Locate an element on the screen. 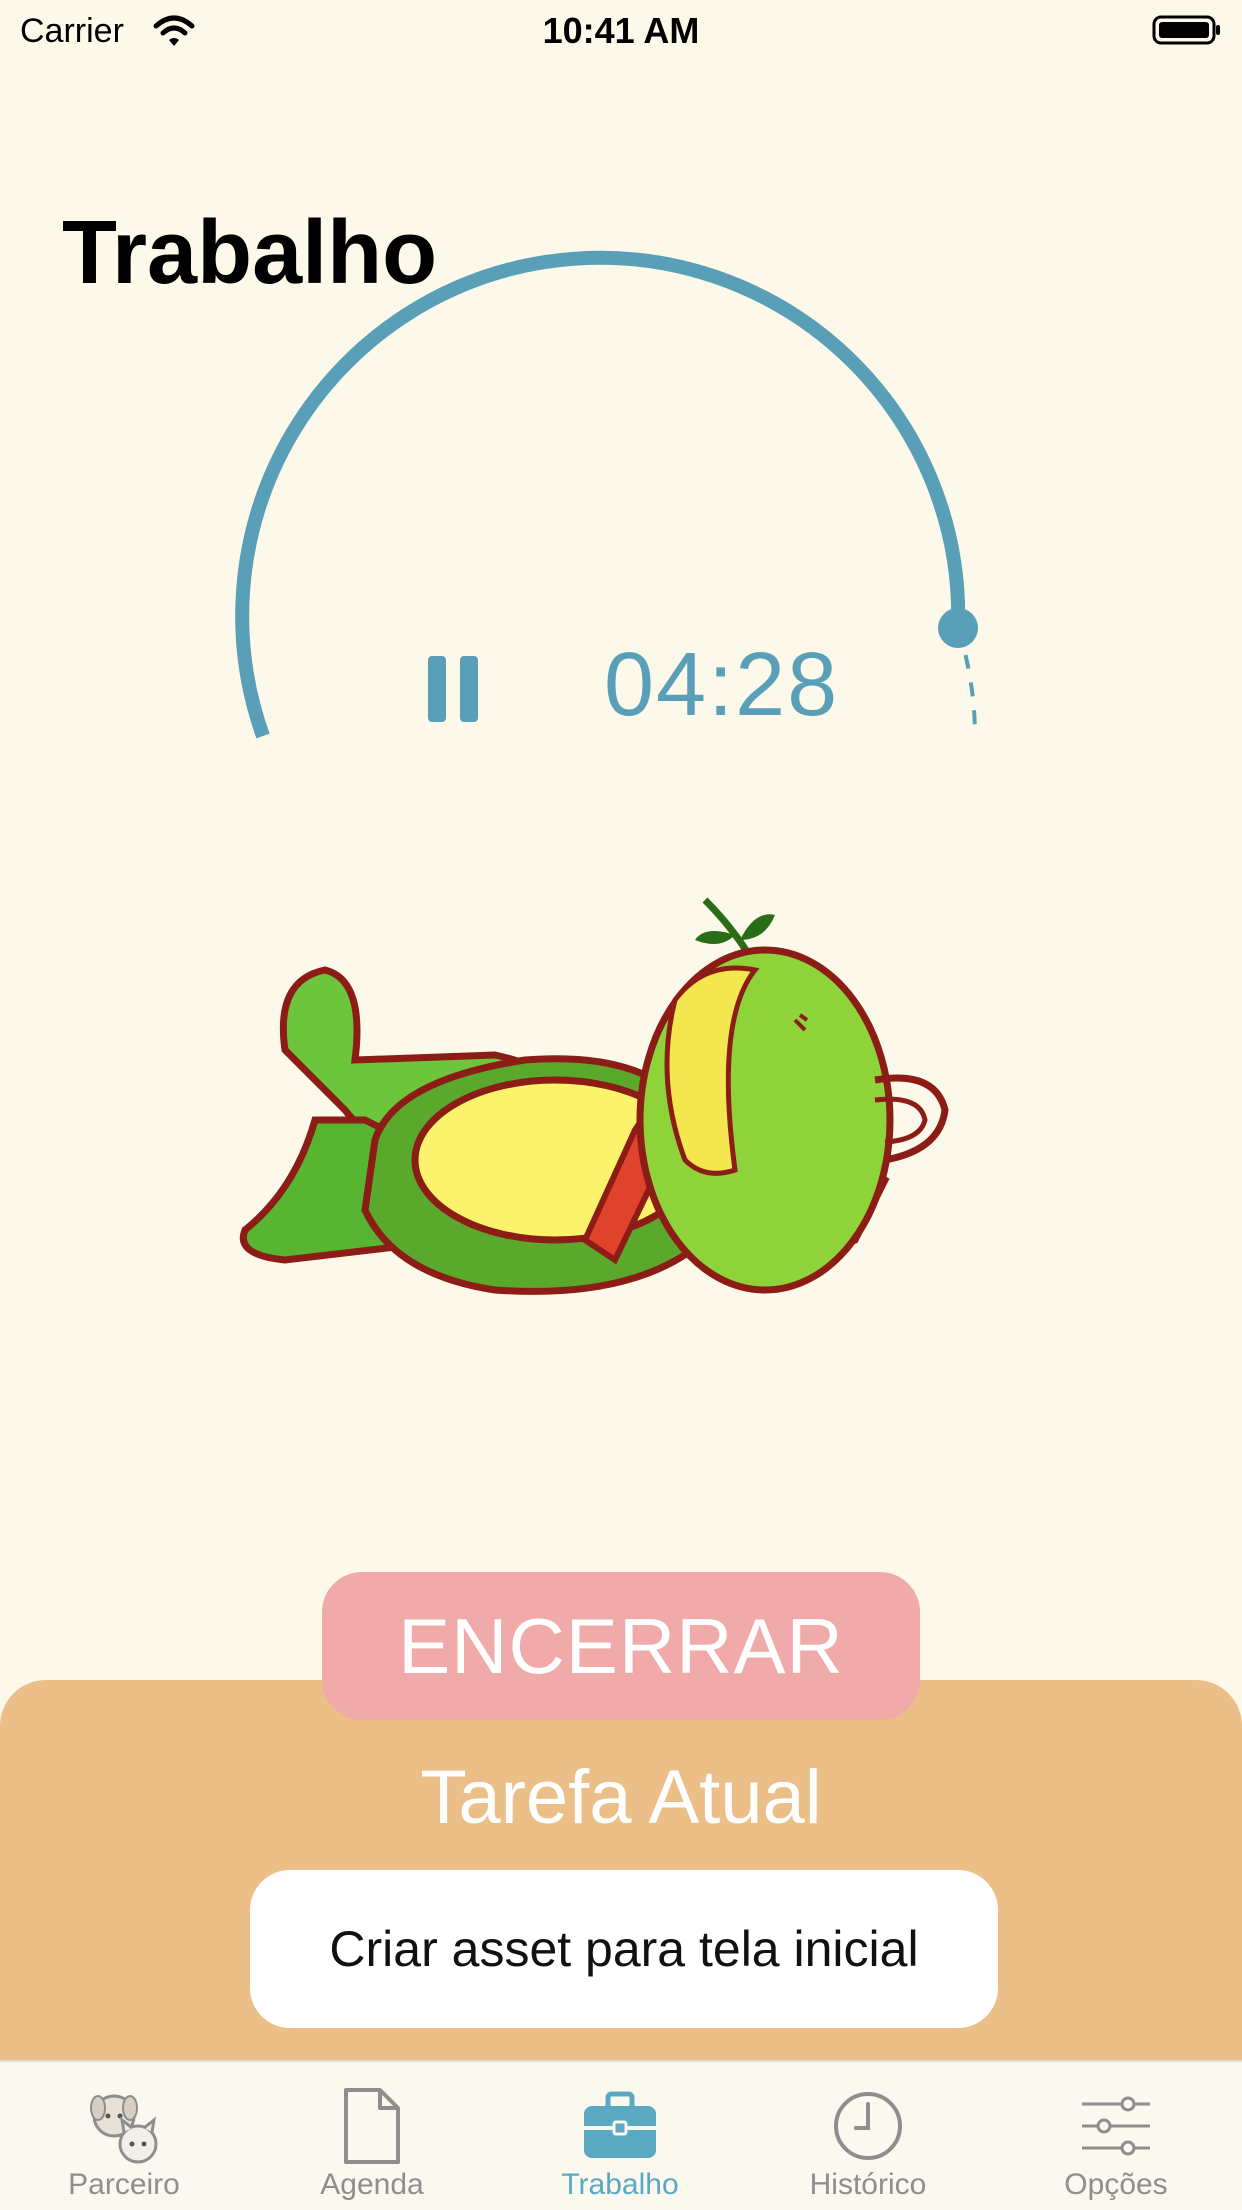 The width and height of the screenshot is (1242, 2210). tab-label-opcoes: Opções is located at coordinates (1116, 2184).